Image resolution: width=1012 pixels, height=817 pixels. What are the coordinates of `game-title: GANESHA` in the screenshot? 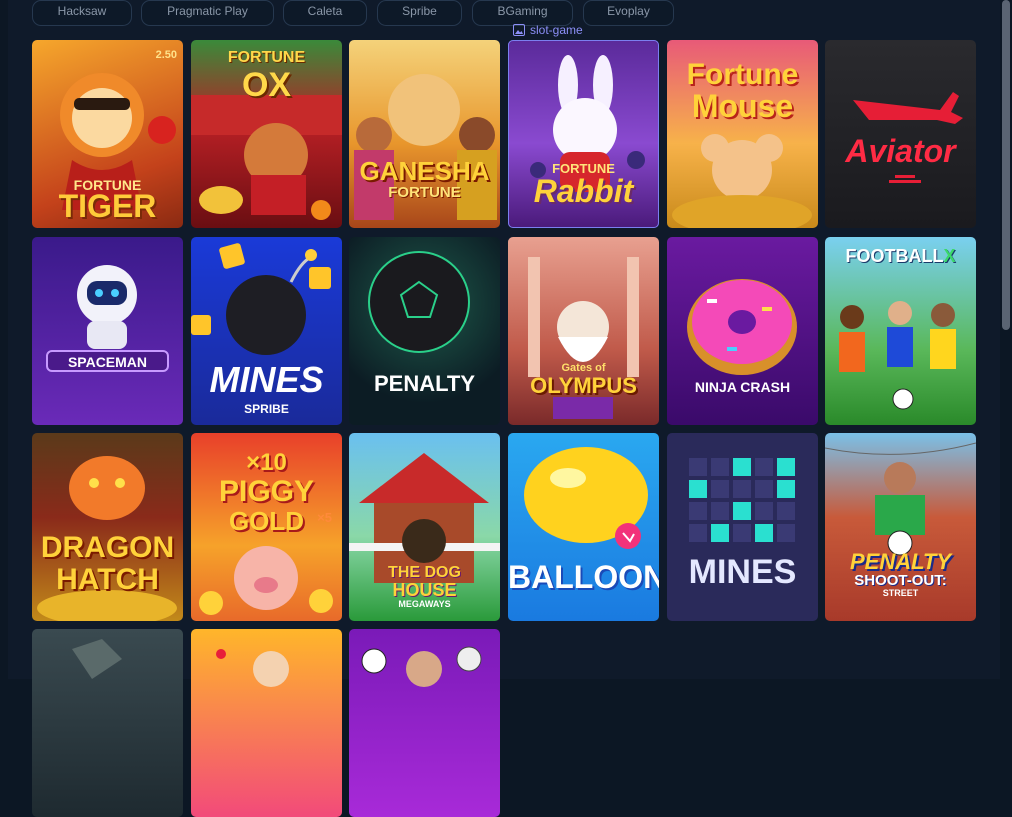 It's located at (424, 171).